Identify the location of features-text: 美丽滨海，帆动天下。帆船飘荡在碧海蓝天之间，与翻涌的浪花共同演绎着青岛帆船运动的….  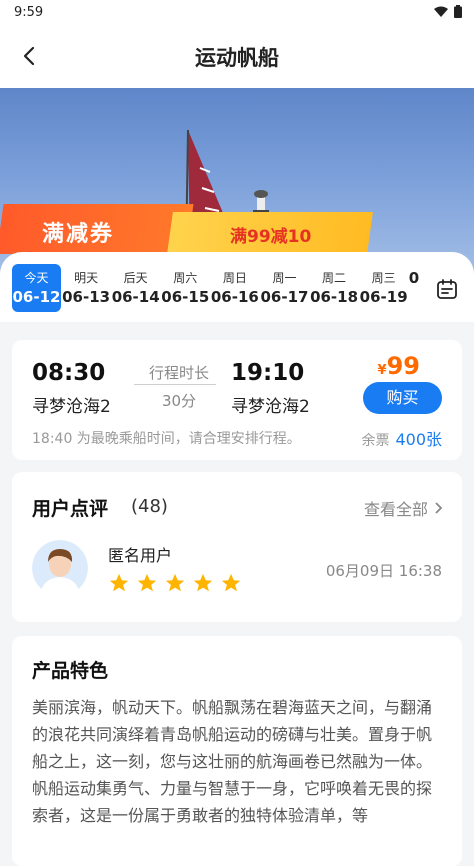
(232, 761).